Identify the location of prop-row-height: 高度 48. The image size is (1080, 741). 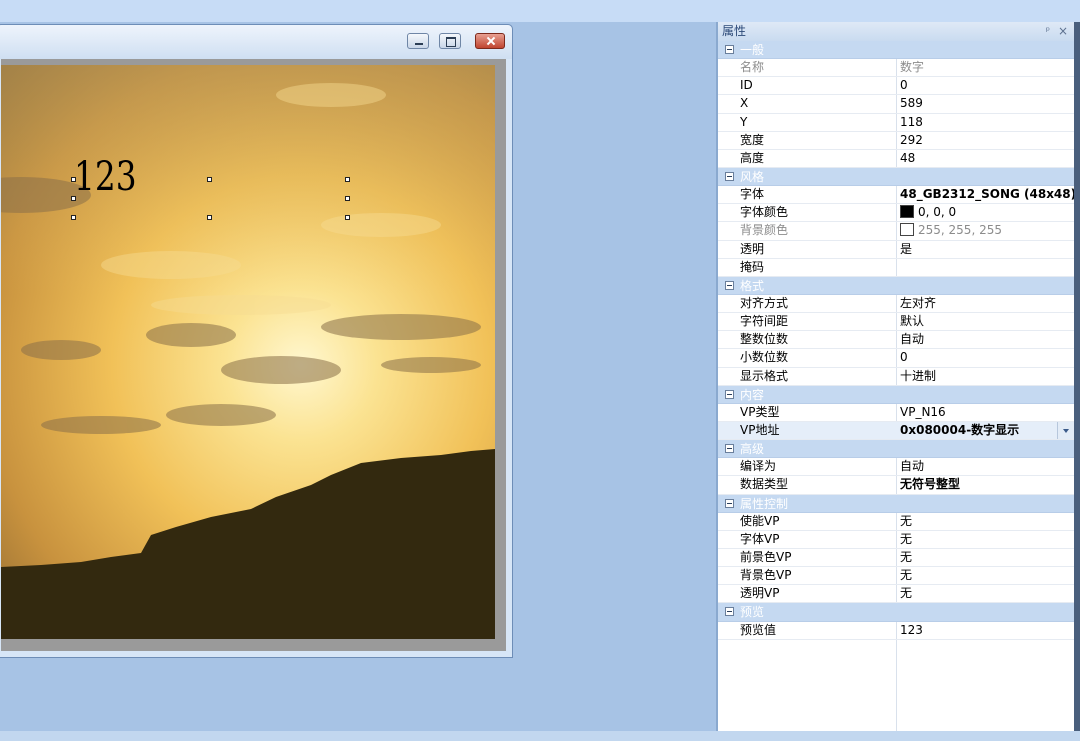
(896, 159).